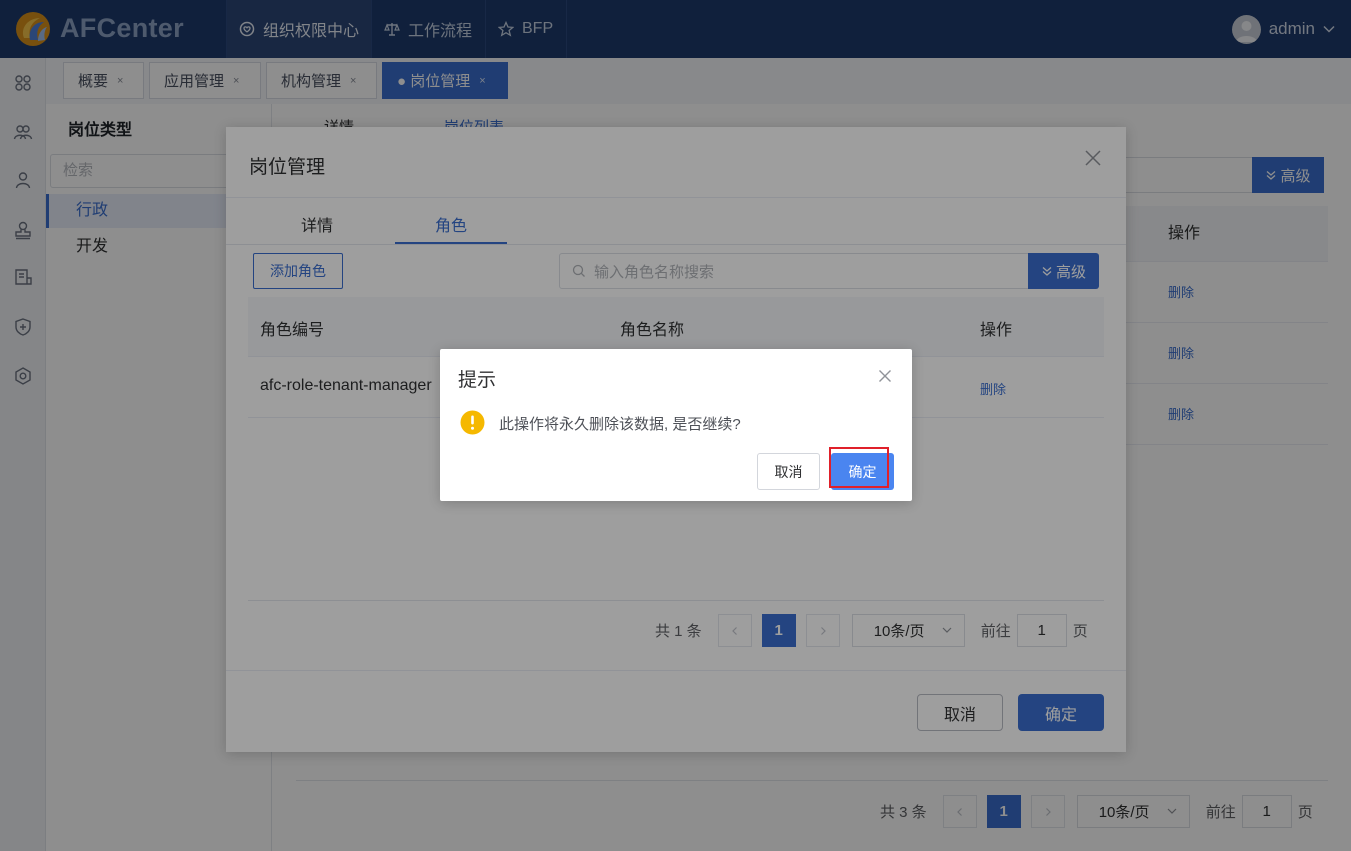 This screenshot has width=1351, height=851. Describe the element at coordinates (885, 376) in the screenshot. I see `close-icon` at that location.